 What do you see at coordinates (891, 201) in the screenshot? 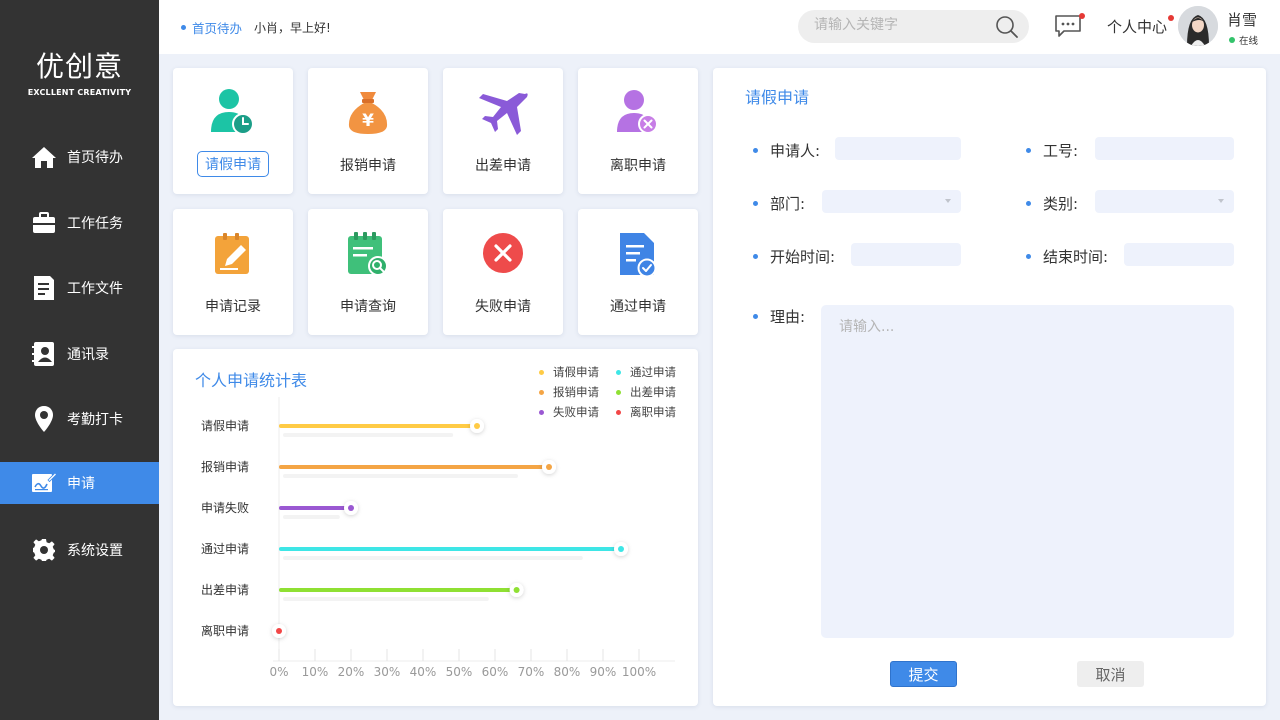
I see `department-select` at bounding box center [891, 201].